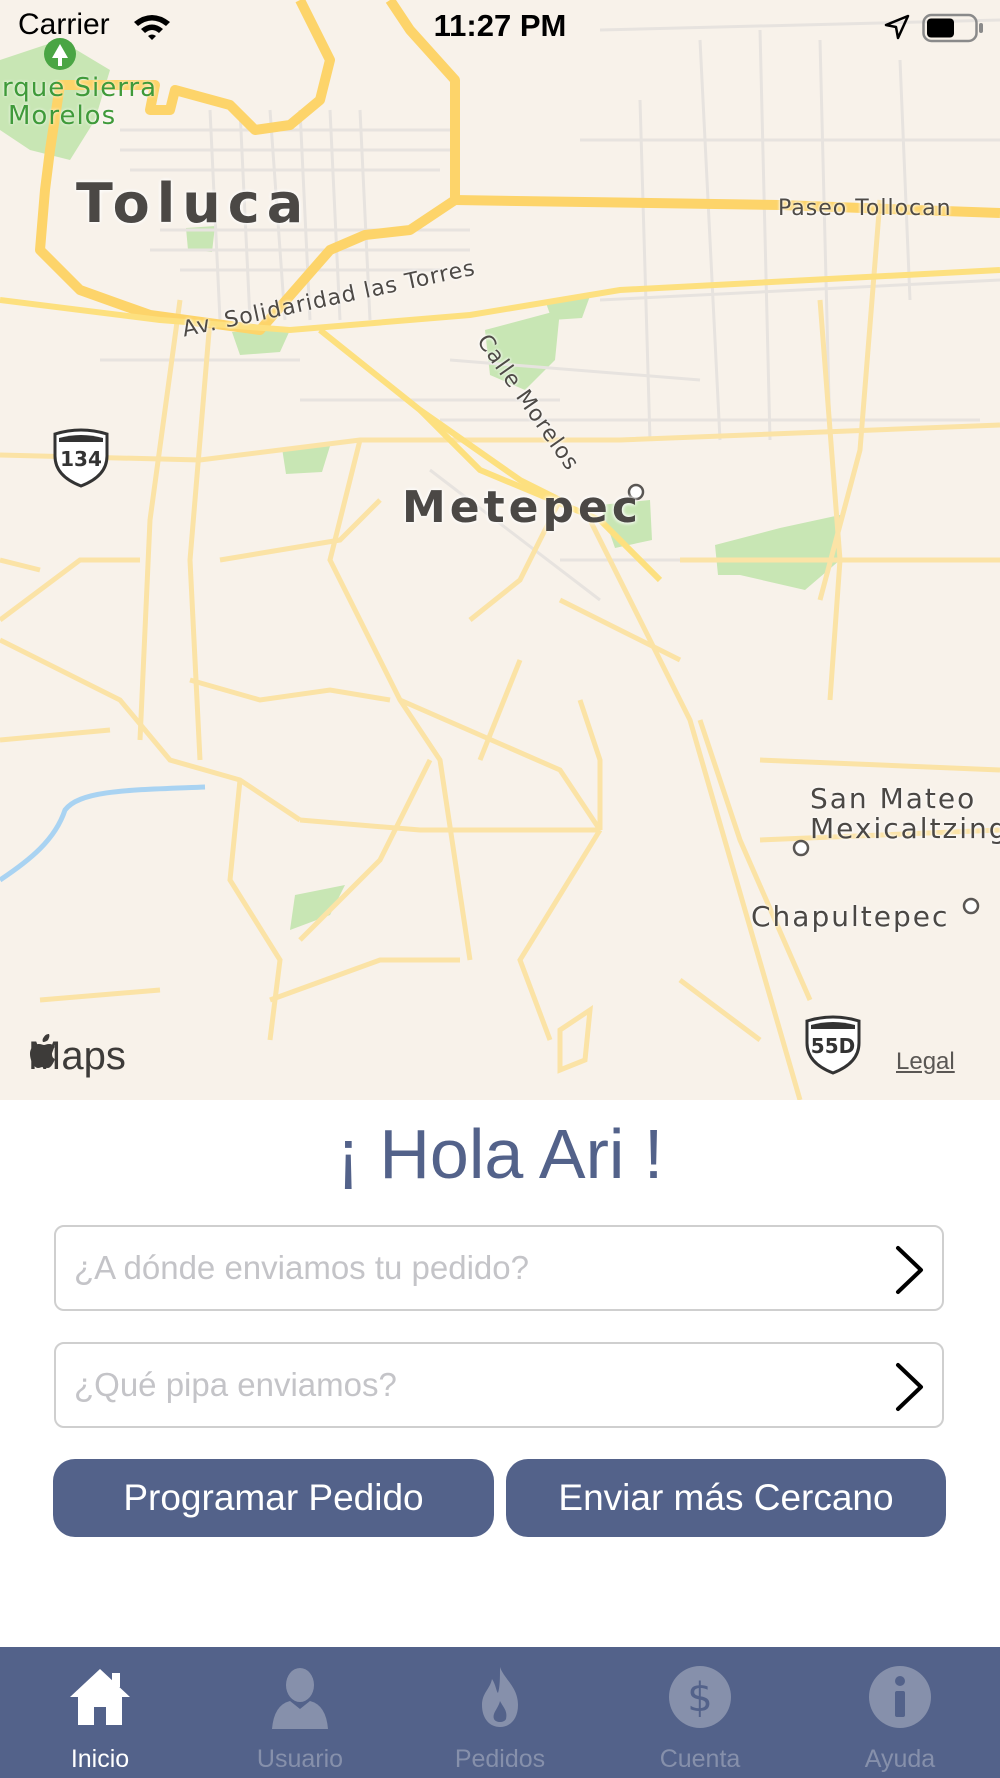  I want to click on greeting-title: ¡ Hola Ari !, so click(500, 1154).